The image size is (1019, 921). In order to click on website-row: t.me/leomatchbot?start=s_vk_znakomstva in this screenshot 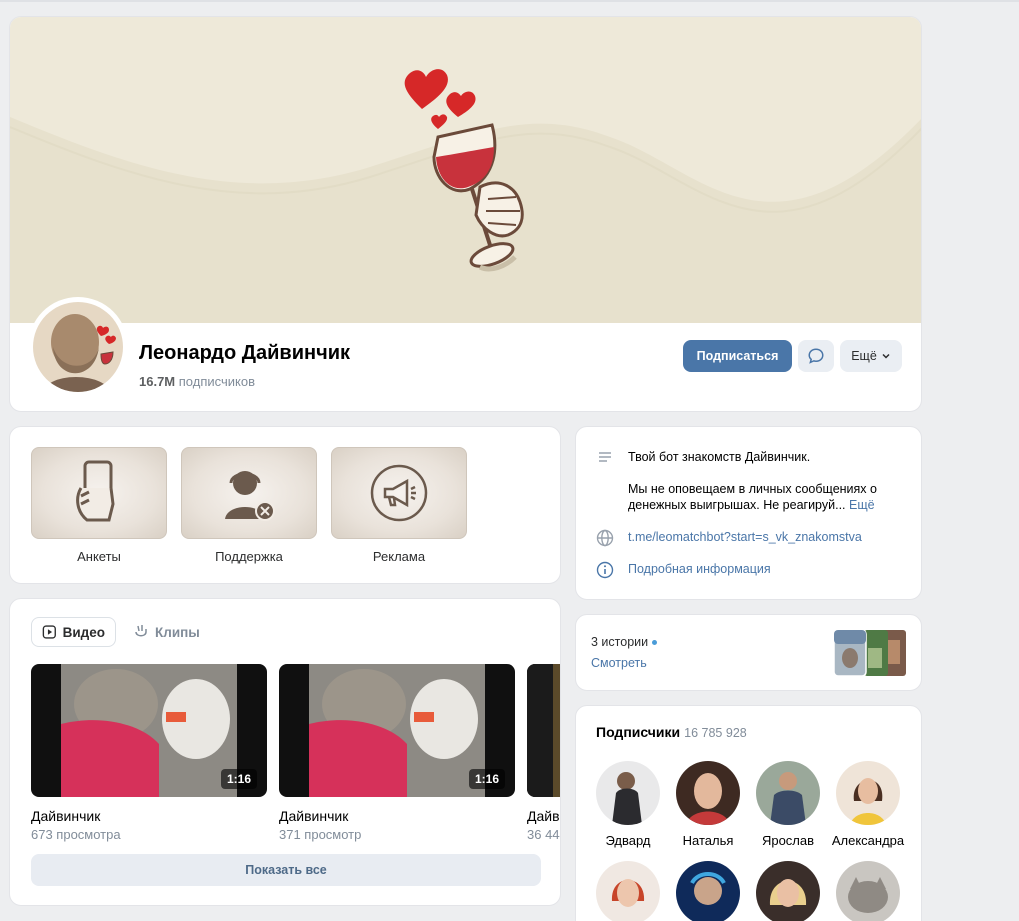, I will do `click(729, 538)`.